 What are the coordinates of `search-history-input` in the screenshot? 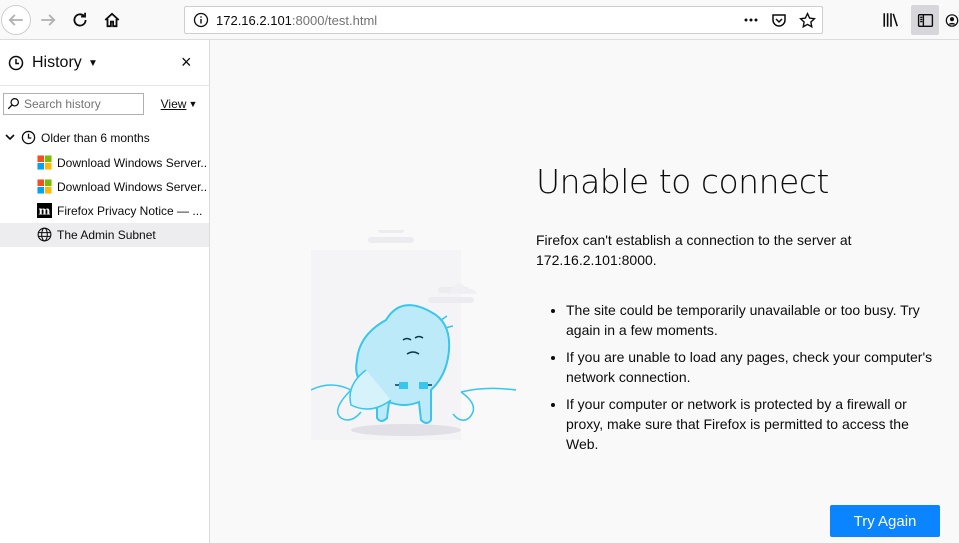 It's located at (83, 104).